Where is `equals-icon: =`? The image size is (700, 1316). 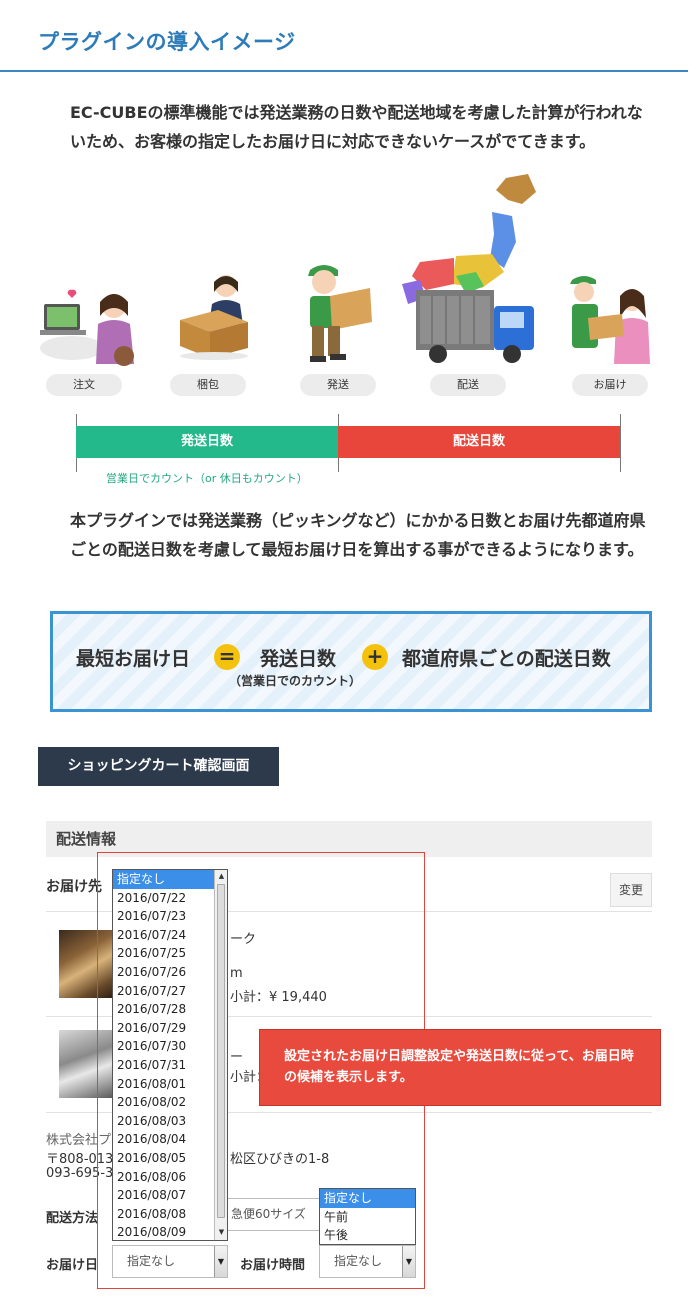 equals-icon: = is located at coordinates (227, 657).